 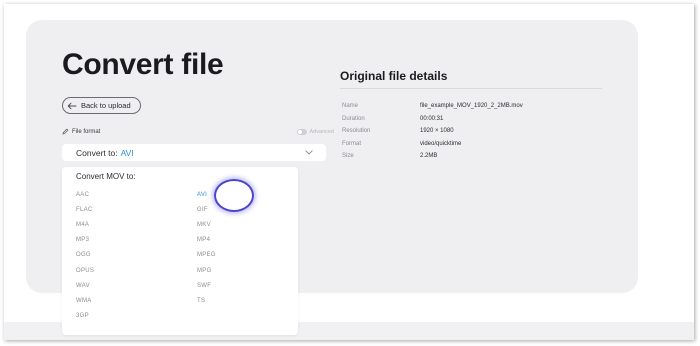 I want to click on details-value: 00:00:31, so click(x=432, y=118).